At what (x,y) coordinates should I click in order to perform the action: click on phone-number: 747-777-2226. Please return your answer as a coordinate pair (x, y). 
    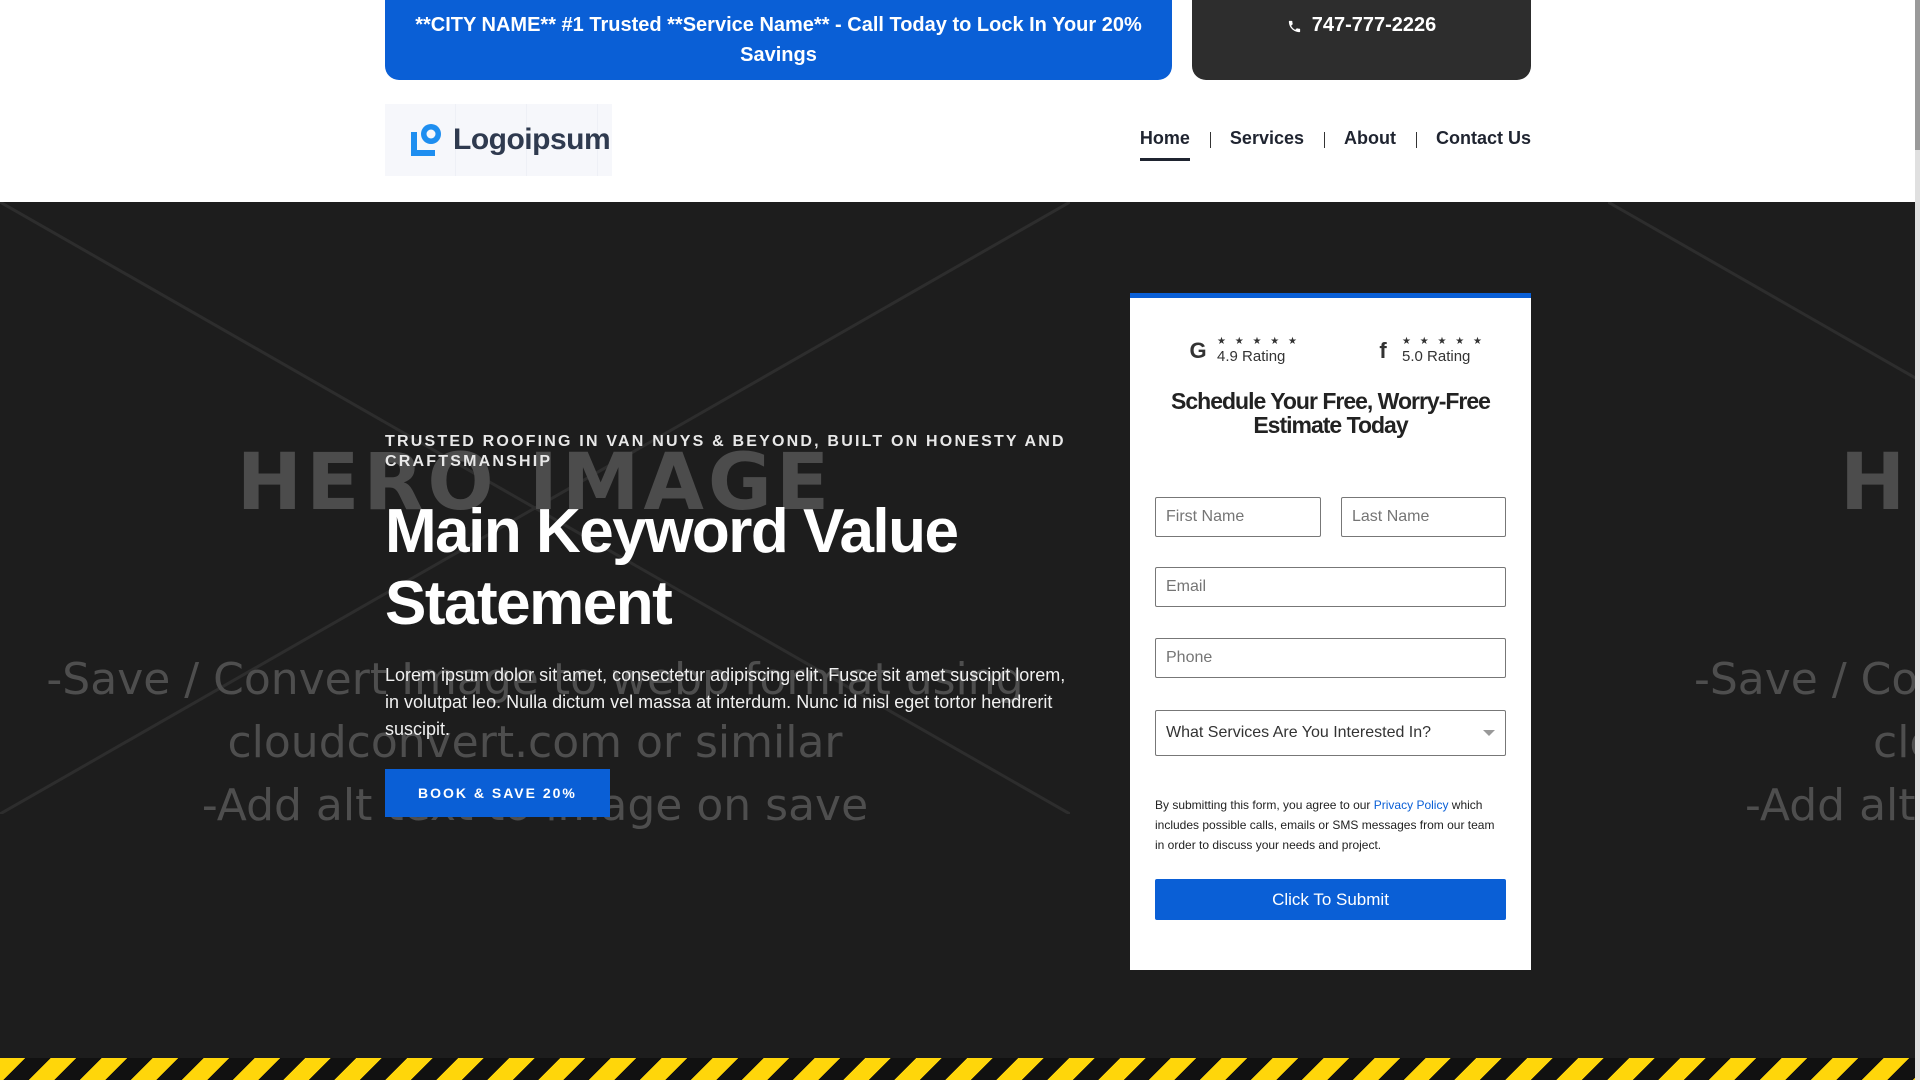
    Looking at the image, I should click on (1374, 25).